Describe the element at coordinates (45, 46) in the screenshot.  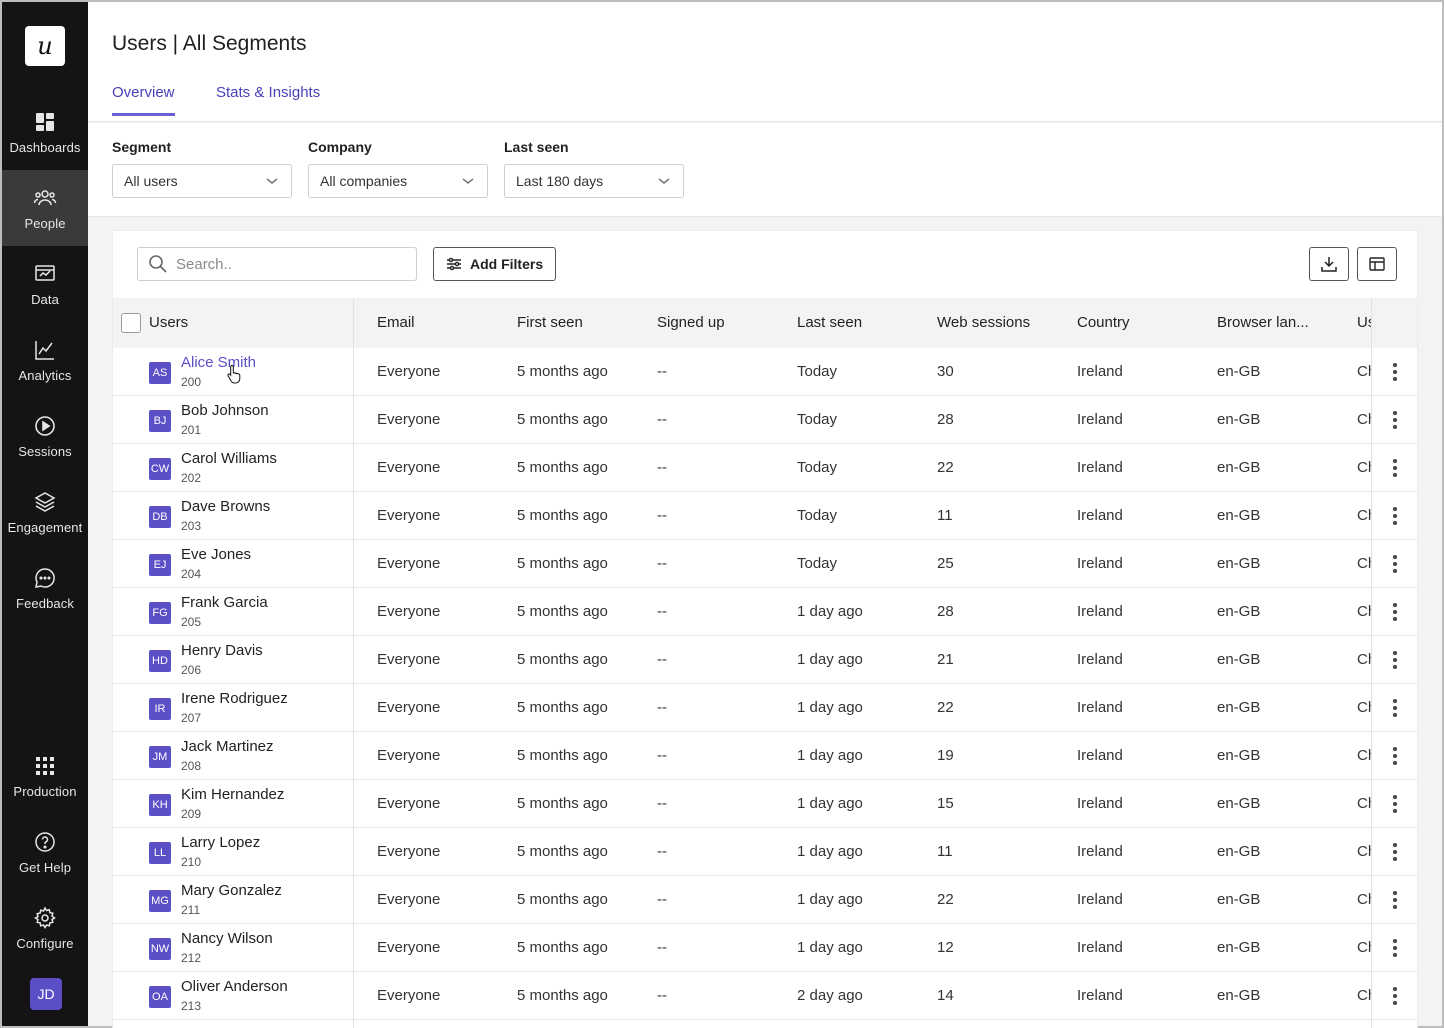
I see `app-logo: u` at that location.